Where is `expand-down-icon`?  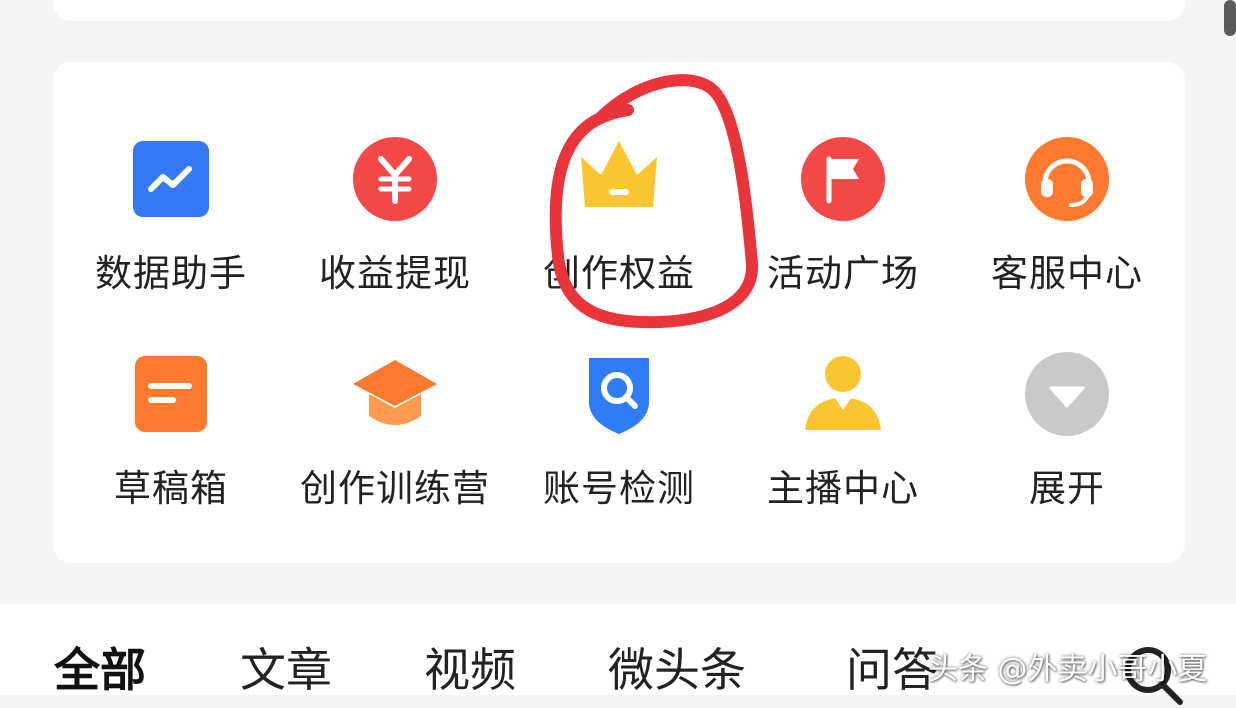
expand-down-icon is located at coordinates (1067, 394).